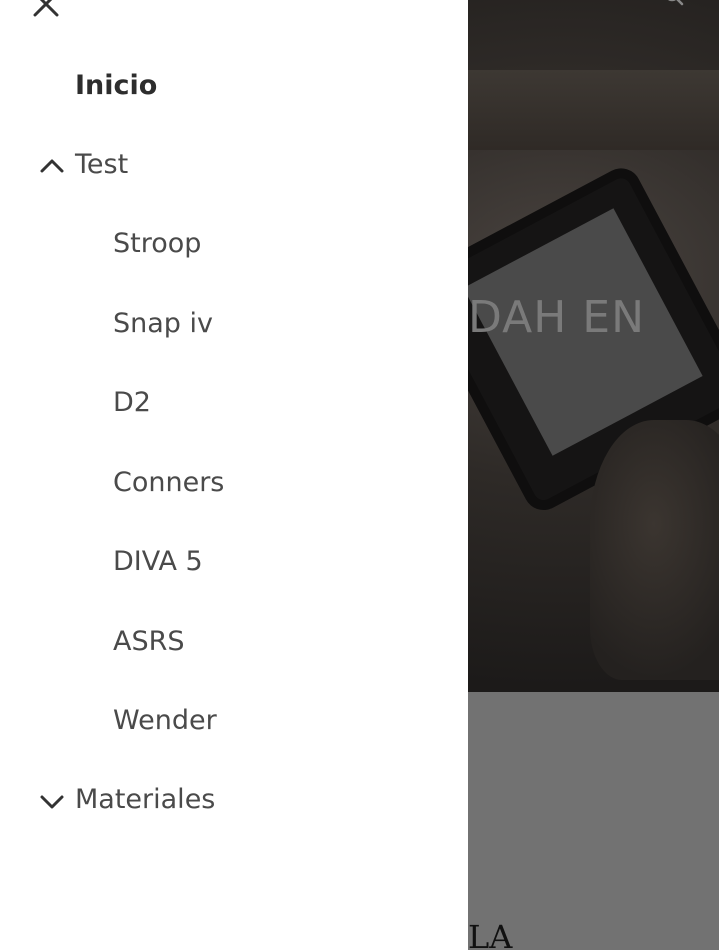  What do you see at coordinates (52, 802) in the screenshot?
I see `chevron-down-icon` at bounding box center [52, 802].